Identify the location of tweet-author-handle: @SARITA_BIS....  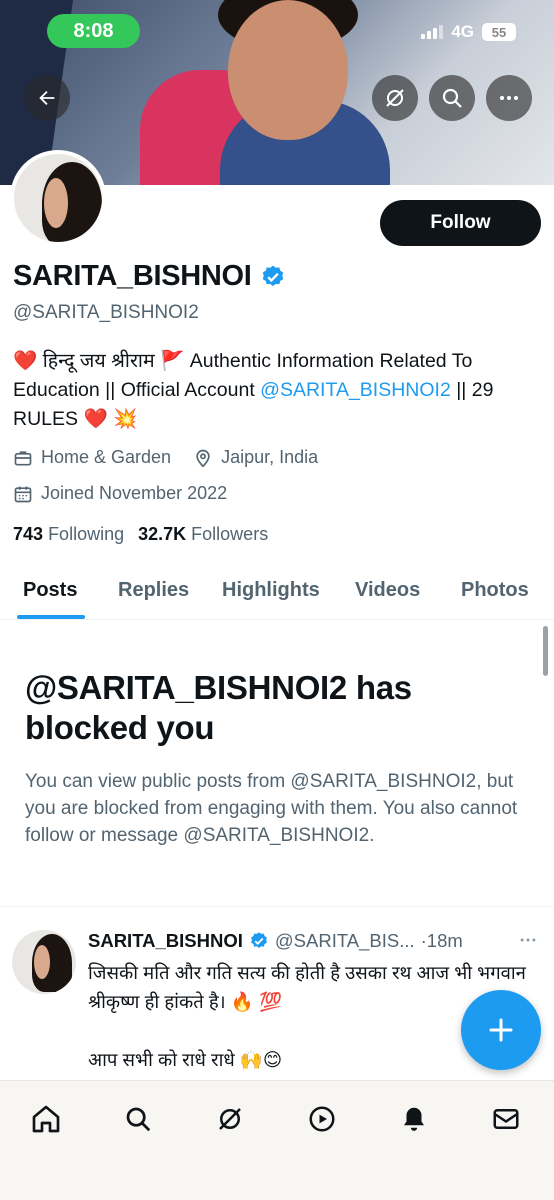
(345, 941).